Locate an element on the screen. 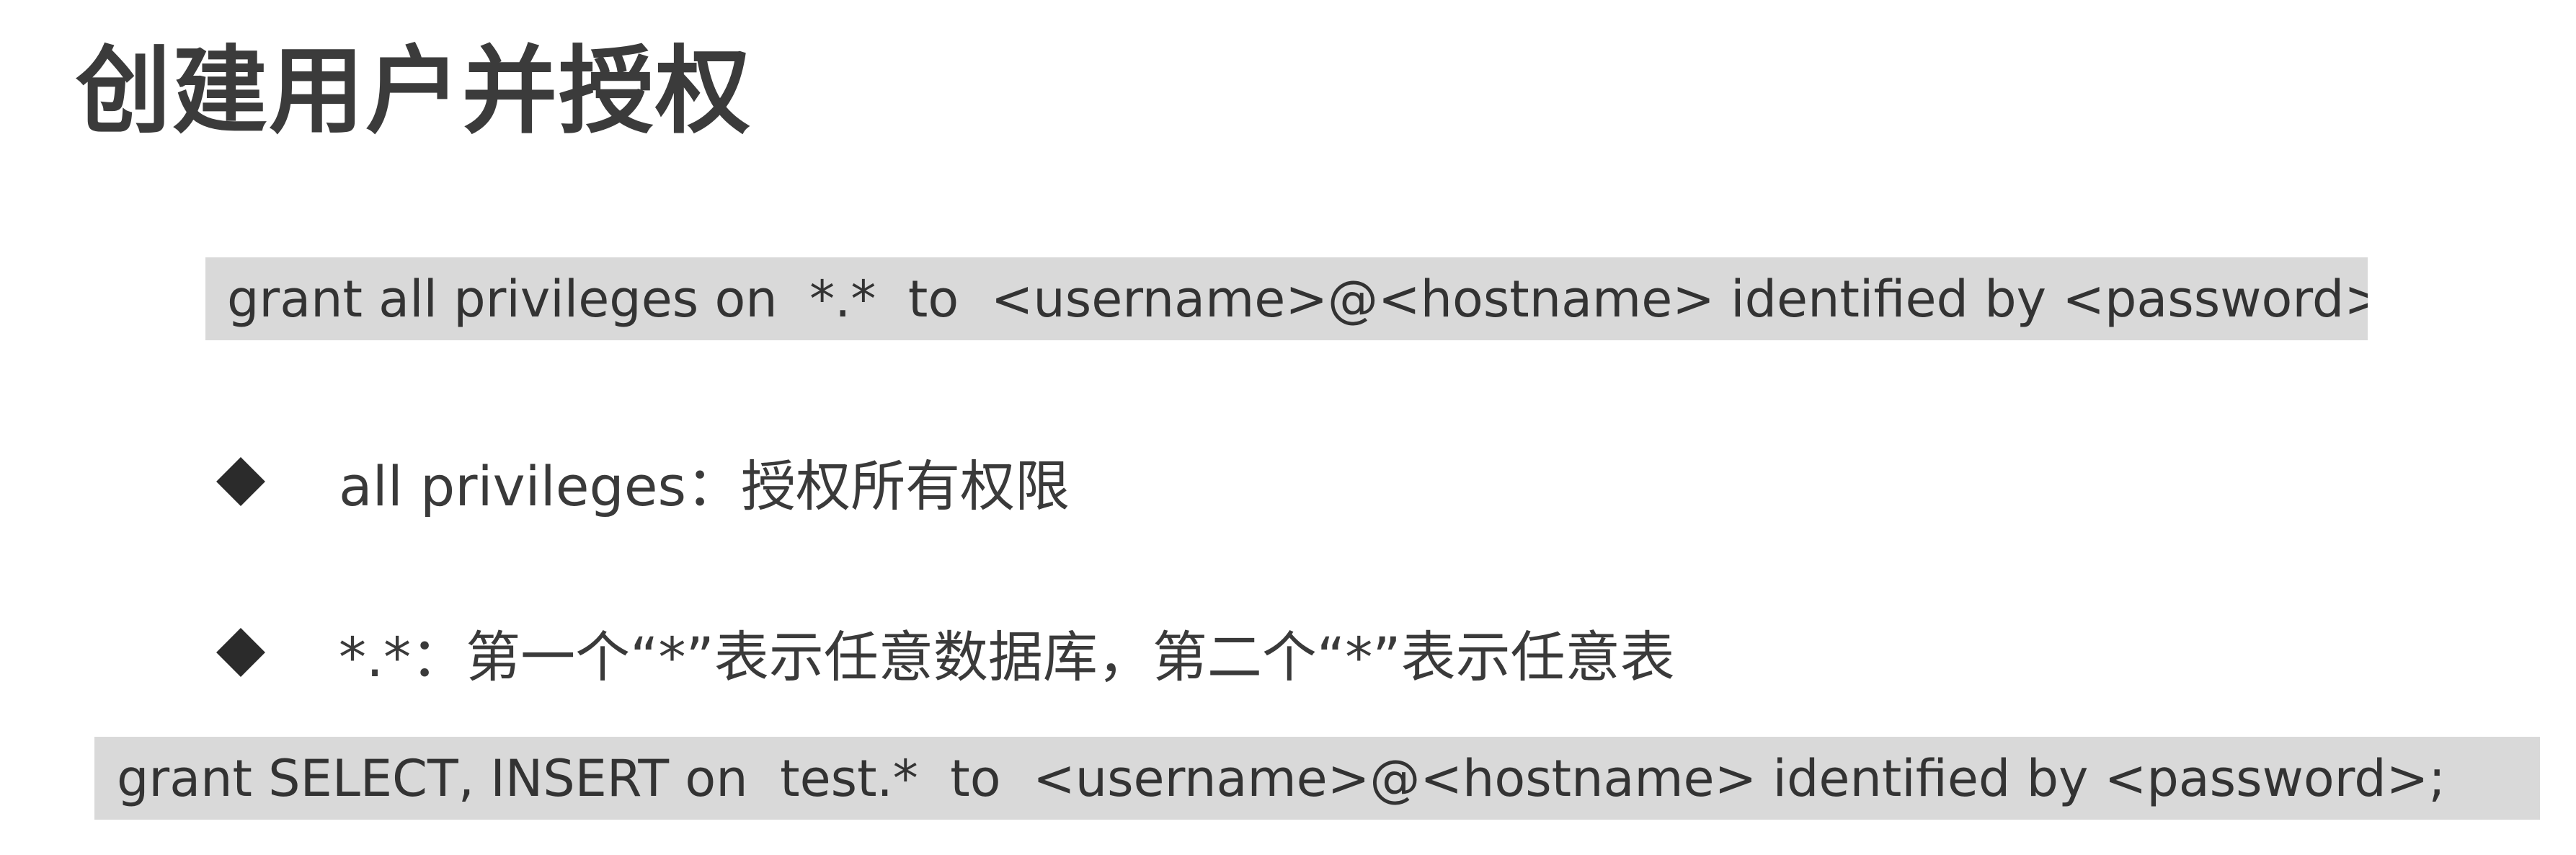 The width and height of the screenshot is (2576, 855). bullet-text: *.*：第一个“*”表示任意数据库，第二个“*”表示任意表 is located at coordinates (1007, 657).